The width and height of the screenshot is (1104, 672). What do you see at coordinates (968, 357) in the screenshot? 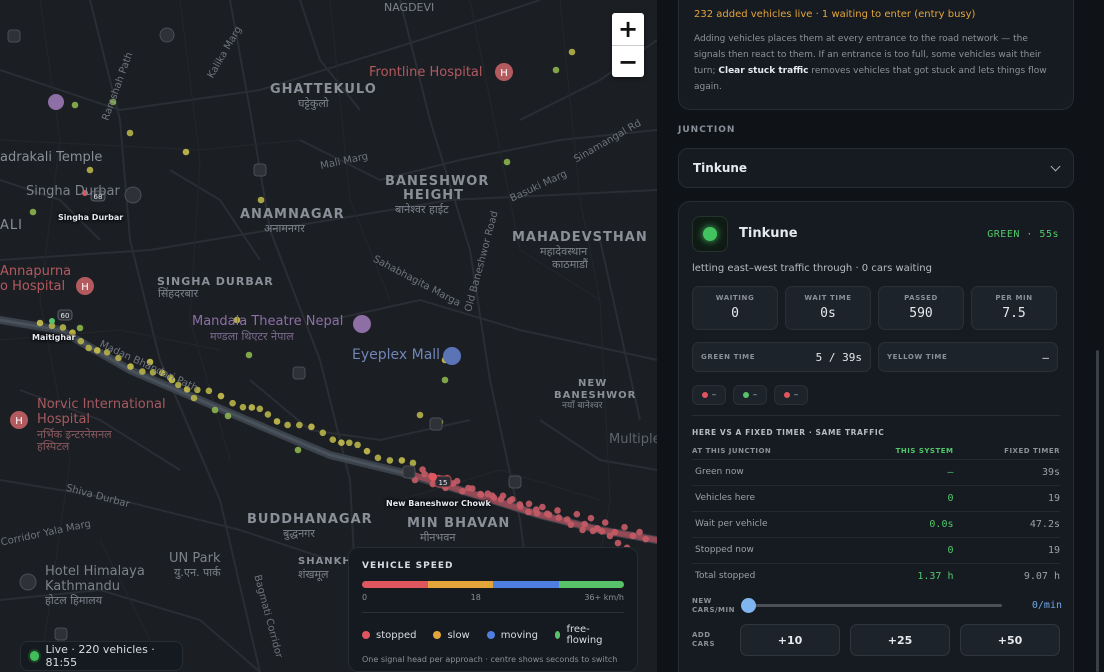
I see `yellow-time-box: YELLOW TIME –` at bounding box center [968, 357].